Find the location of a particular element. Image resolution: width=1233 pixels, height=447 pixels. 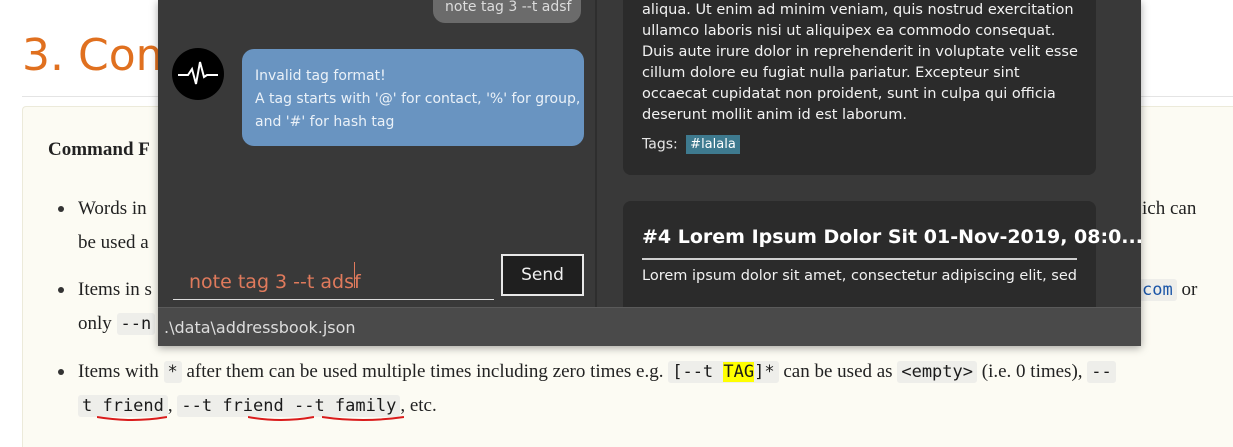

comma: , is located at coordinates (170, 405).